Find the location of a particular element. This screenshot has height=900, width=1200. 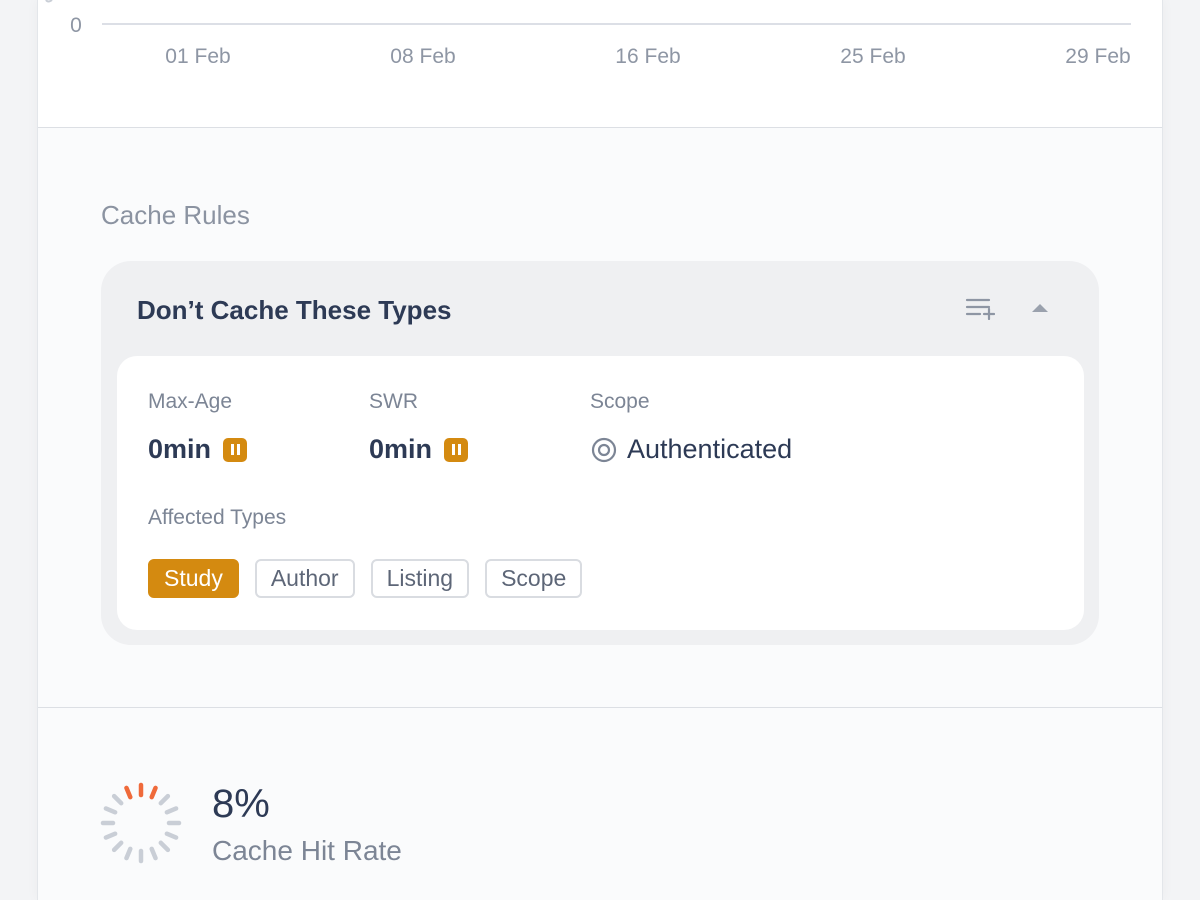

section-title: Cache Rules is located at coordinates (175, 215).